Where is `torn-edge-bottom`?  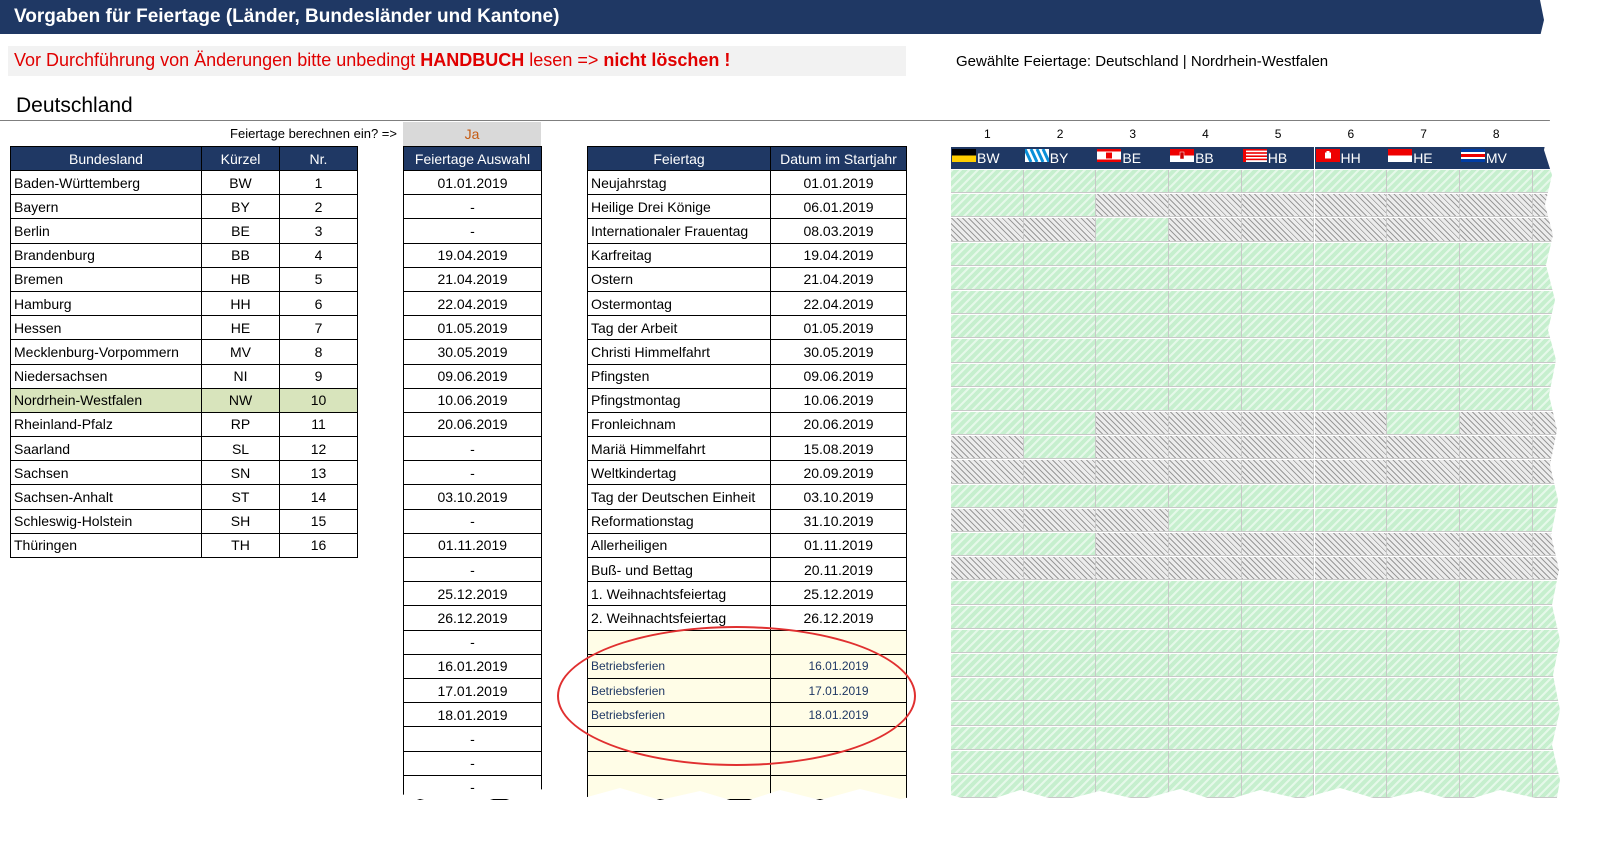
torn-edge-bottom is located at coordinates (809, 814).